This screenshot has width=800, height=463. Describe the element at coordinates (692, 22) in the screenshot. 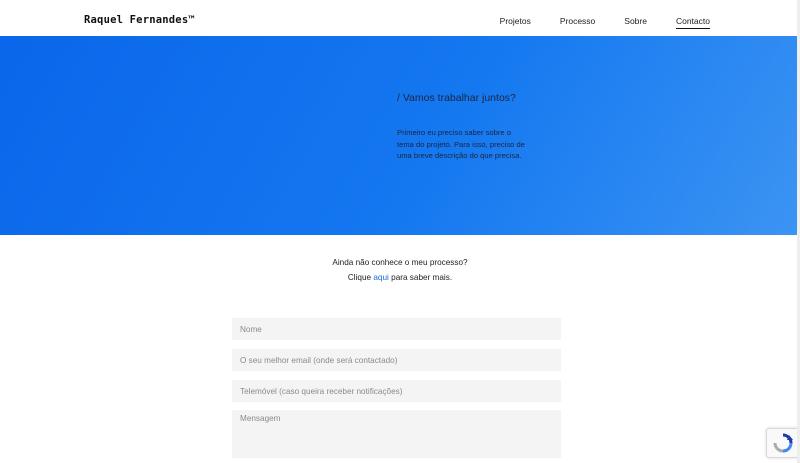

I see `nav-contacto: Contacto` at that location.